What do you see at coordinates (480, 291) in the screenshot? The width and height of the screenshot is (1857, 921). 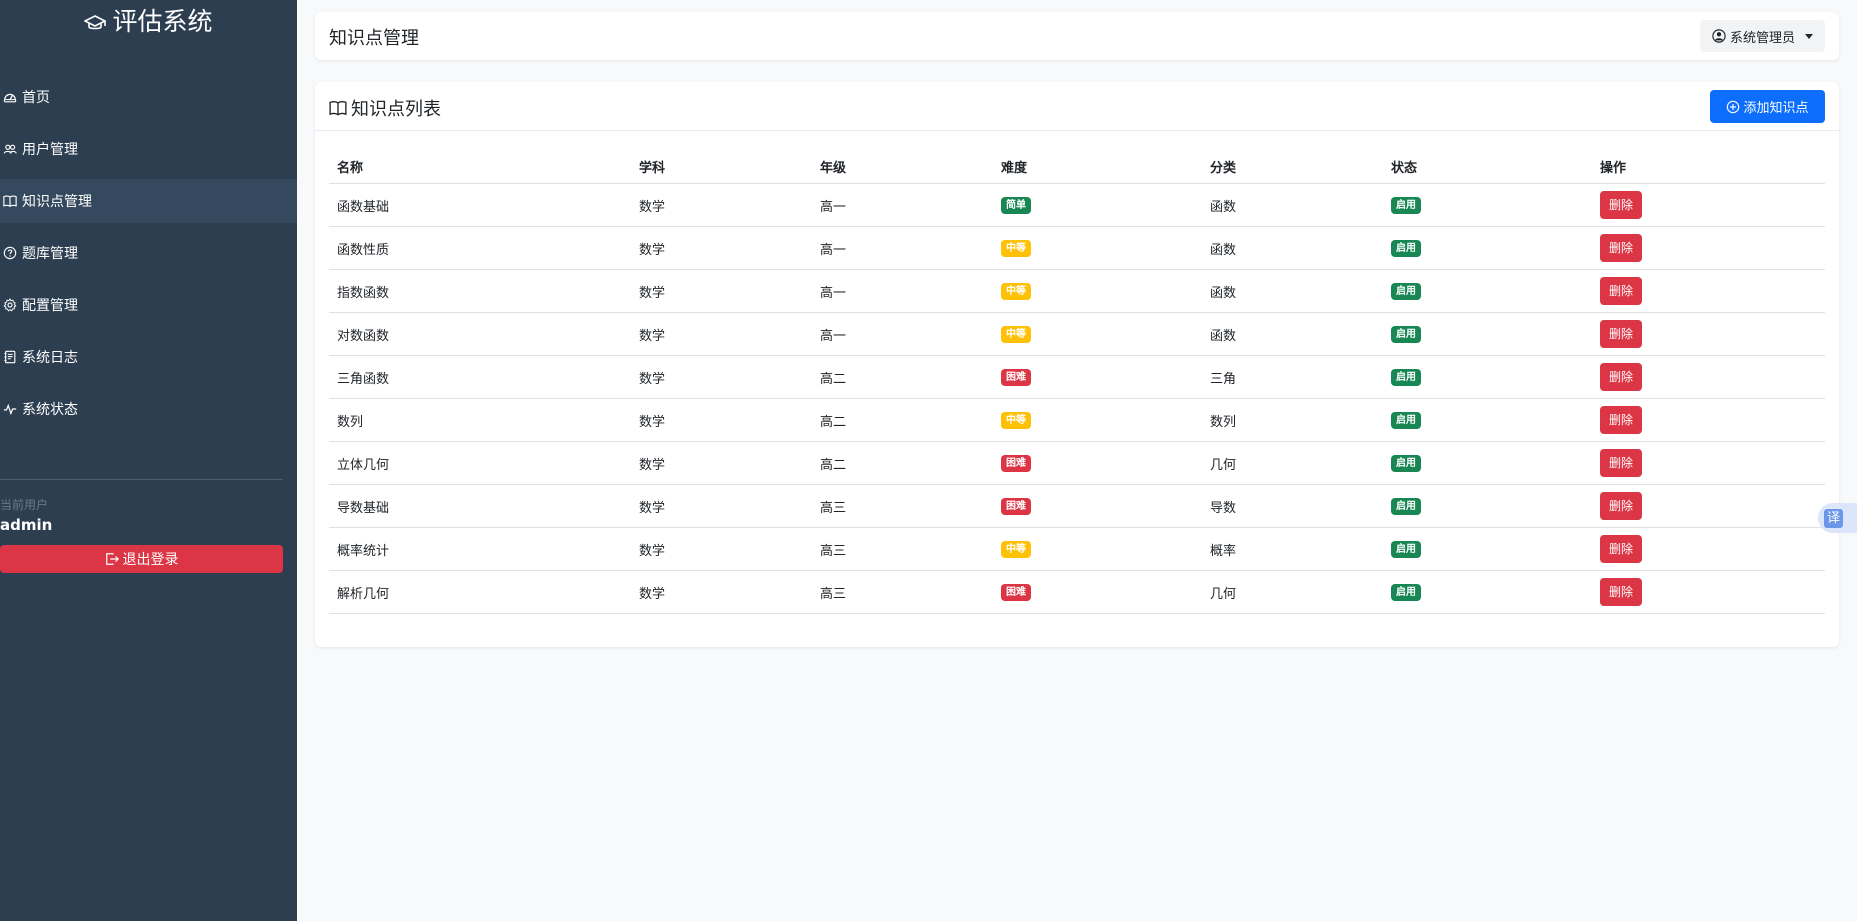 I see `name-cell: 指数函数` at bounding box center [480, 291].